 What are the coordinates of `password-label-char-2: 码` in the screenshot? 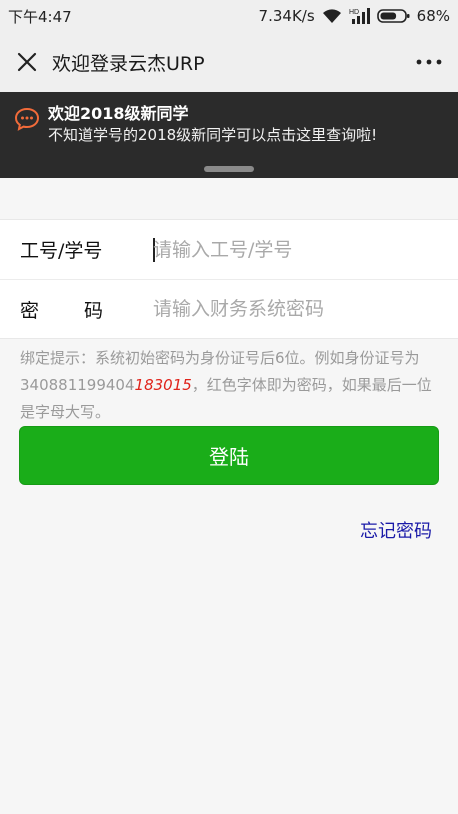 It's located at (94, 310).